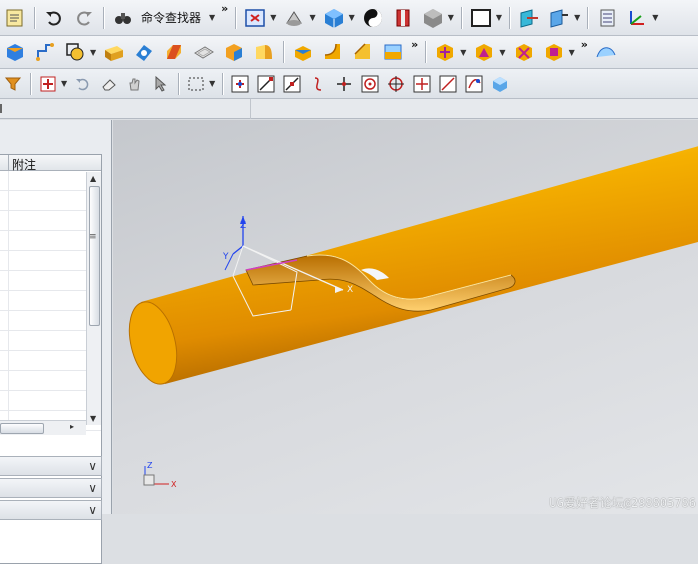 The image size is (698, 564). I want to click on shaded-cube-icon, so click(334, 18).